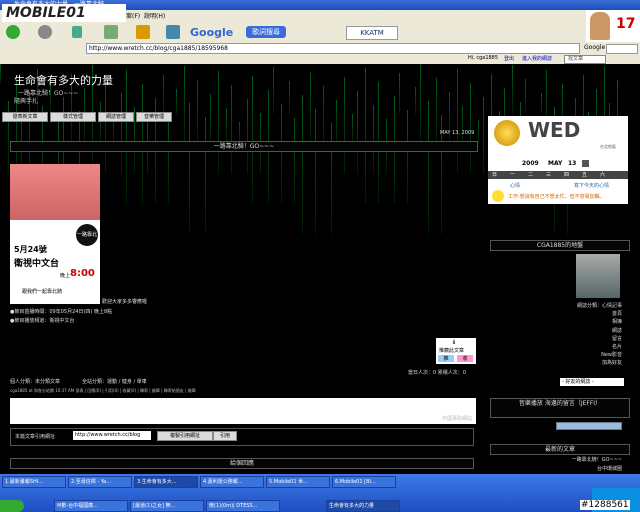  I want to click on google-search-label: Google, so click(594, 47).